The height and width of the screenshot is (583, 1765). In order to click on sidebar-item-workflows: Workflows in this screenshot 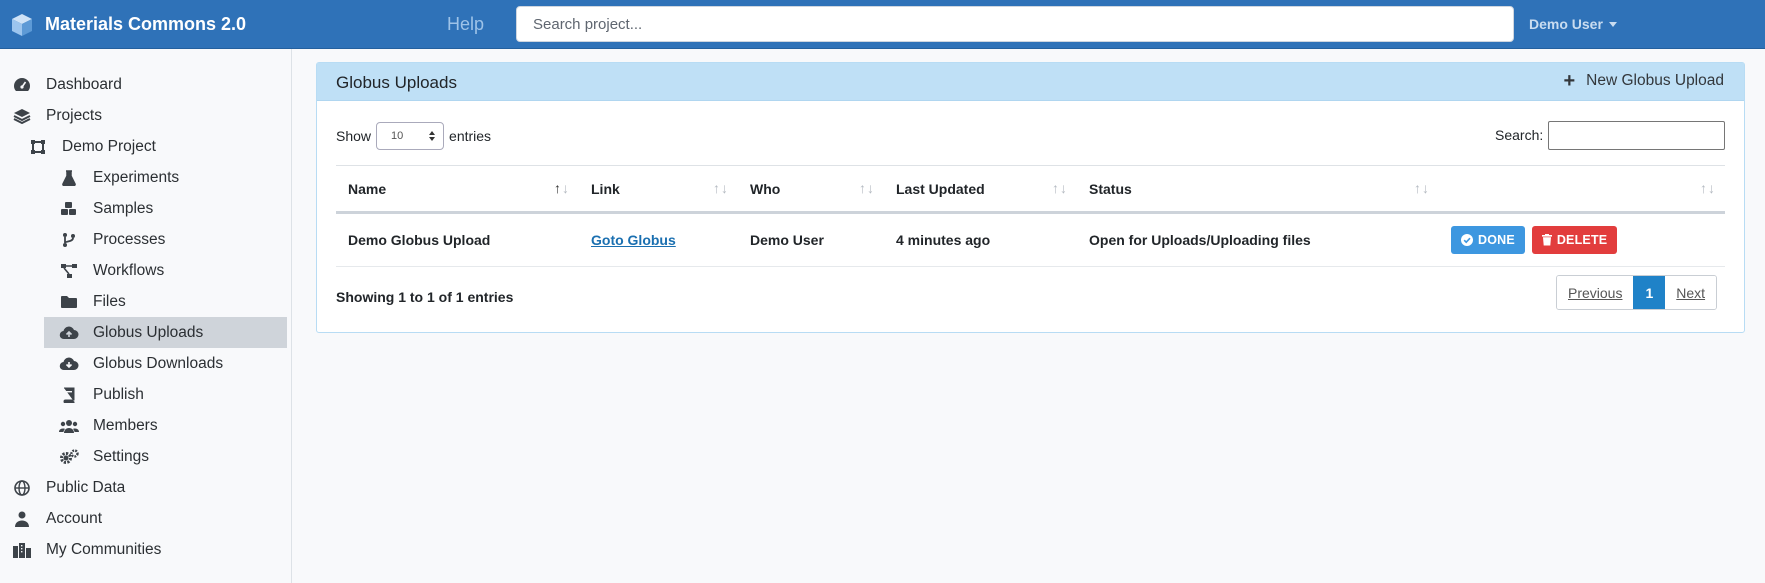, I will do `click(111, 270)`.